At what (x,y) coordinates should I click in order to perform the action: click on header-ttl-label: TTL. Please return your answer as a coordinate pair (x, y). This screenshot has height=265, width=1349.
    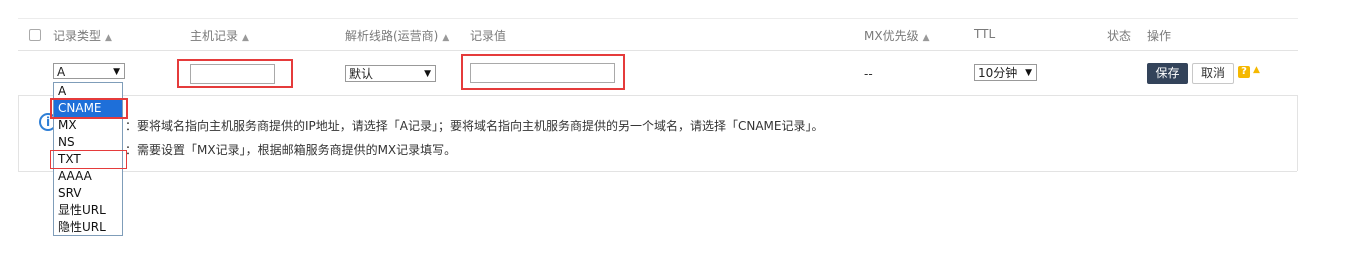
    Looking at the image, I should click on (985, 34).